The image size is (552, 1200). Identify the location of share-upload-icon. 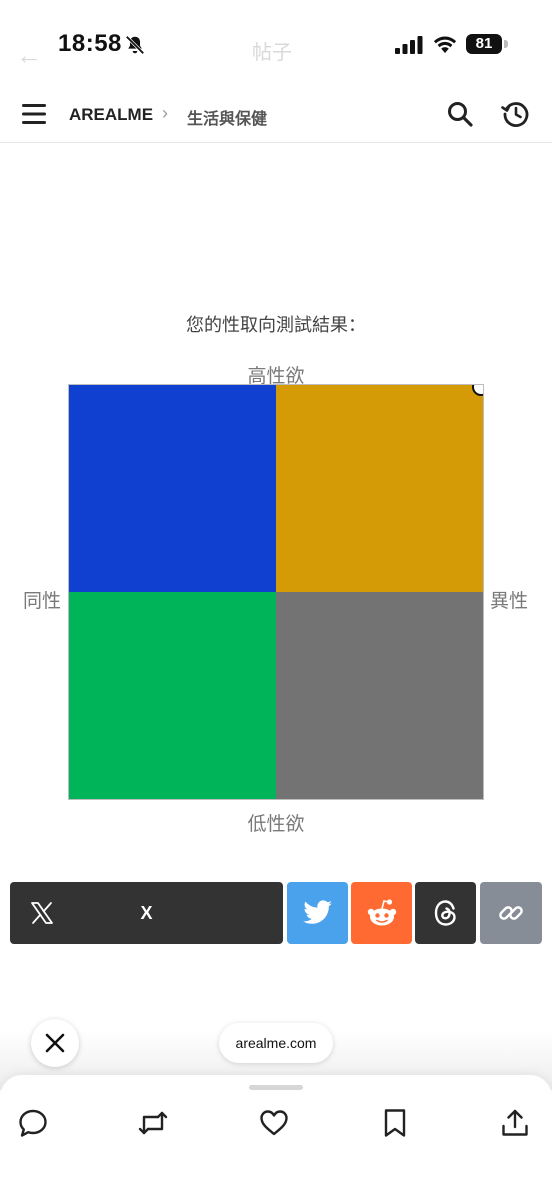
(515, 1123).